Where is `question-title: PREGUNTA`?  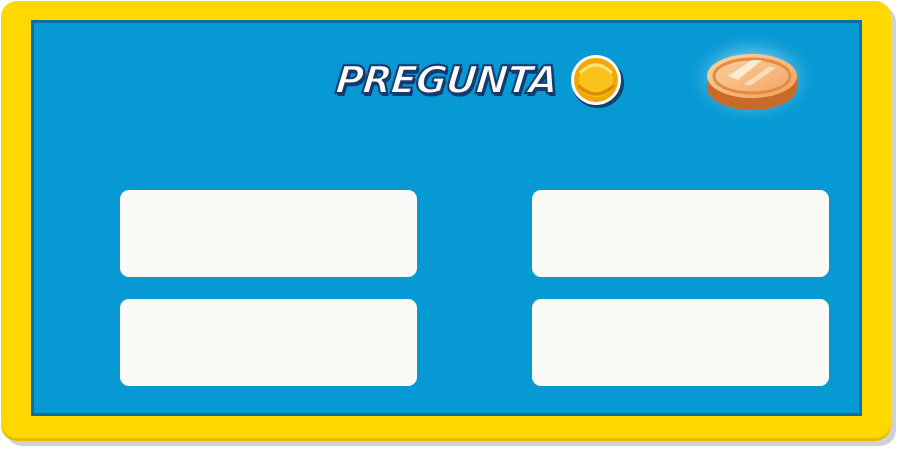
question-title: PREGUNTA is located at coordinates (447, 80).